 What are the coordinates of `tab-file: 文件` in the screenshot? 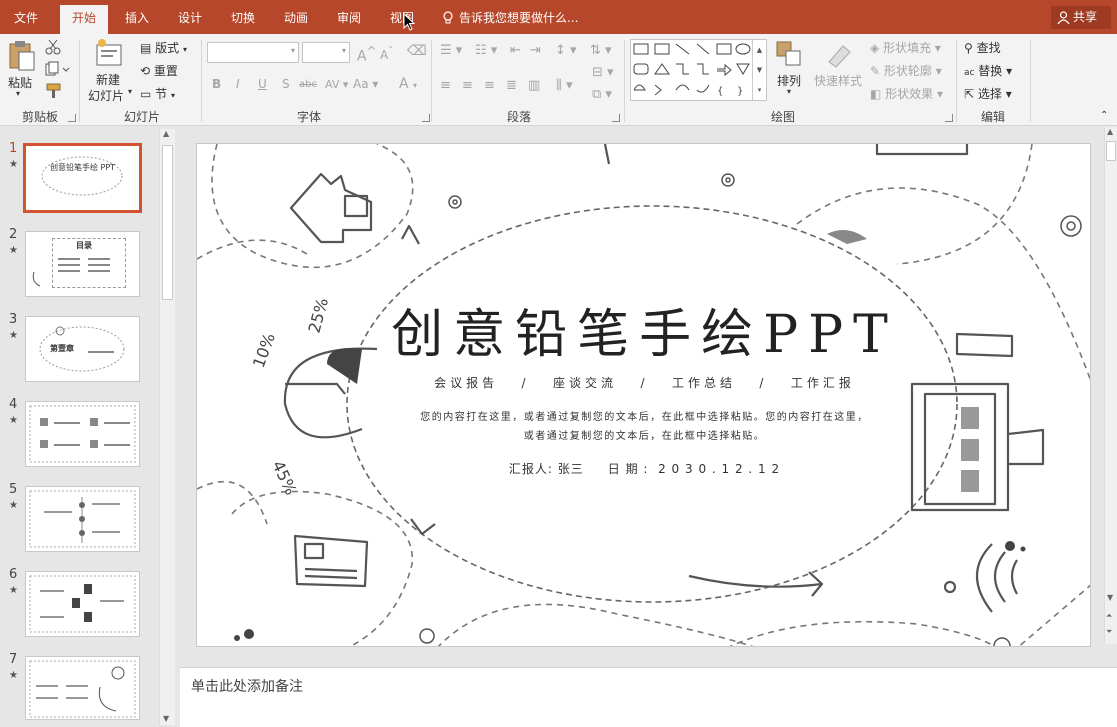 It's located at (26, 17).